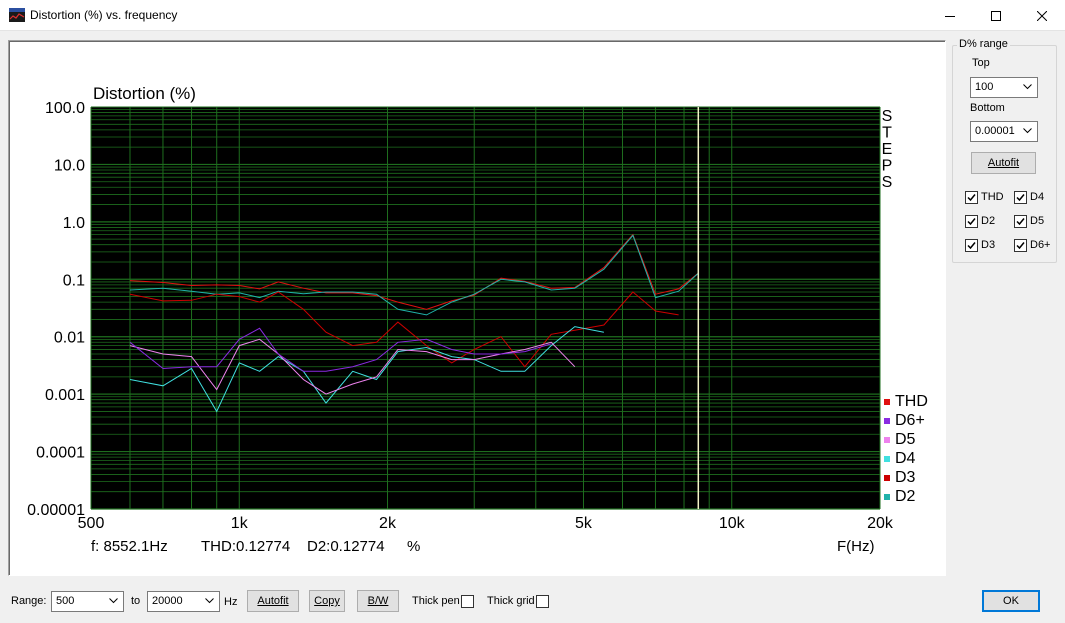 Image resolution: width=1065 pixels, height=623 pixels. I want to click on bw-button: B/W, so click(378, 601).